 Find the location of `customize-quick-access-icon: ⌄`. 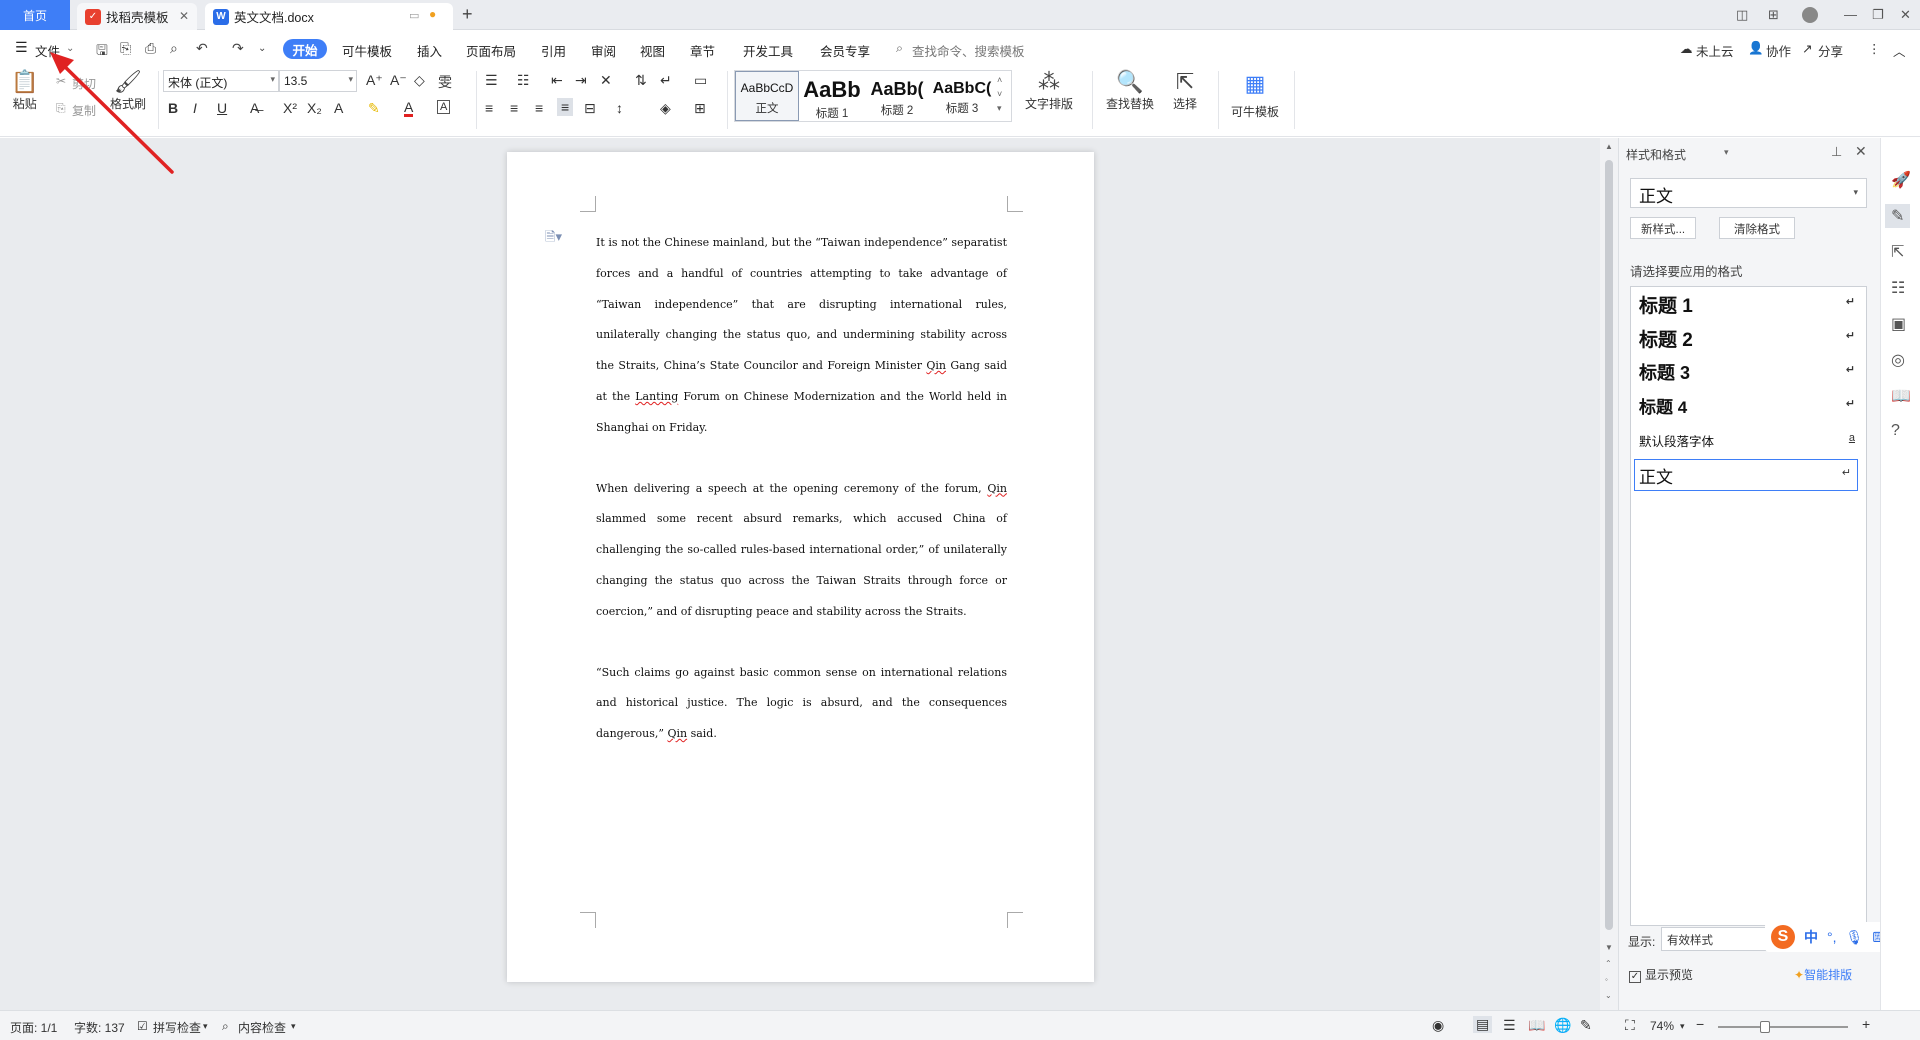

customize-quick-access-icon: ⌄ is located at coordinates (262, 48).